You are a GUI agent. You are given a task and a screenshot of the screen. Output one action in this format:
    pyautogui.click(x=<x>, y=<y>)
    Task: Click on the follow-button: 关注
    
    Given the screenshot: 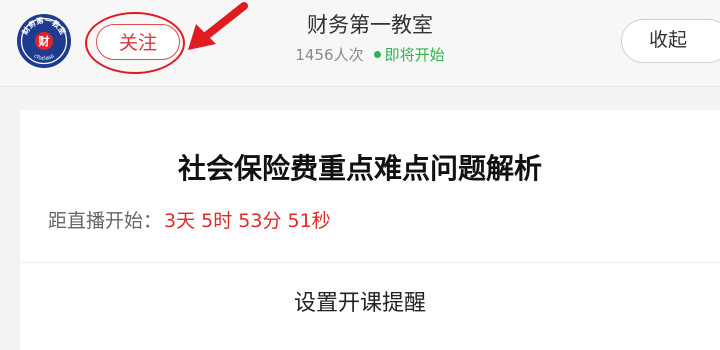 What is the action you would take?
    pyautogui.click(x=138, y=42)
    